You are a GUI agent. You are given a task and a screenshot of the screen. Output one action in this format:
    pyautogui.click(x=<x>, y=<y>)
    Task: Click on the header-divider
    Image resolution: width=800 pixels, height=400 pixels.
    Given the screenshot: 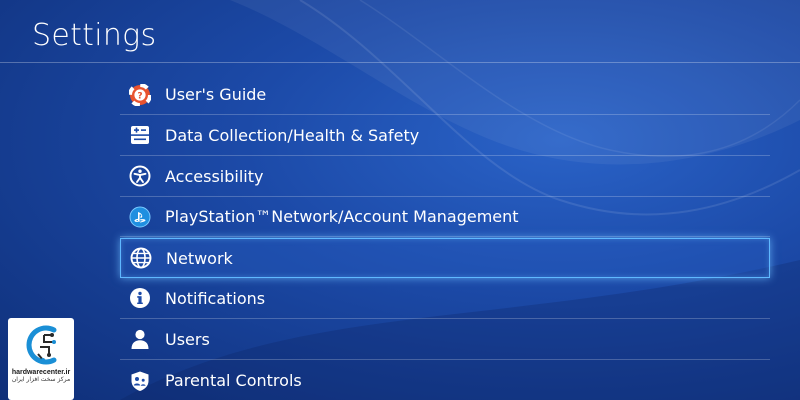 What is the action you would take?
    pyautogui.click(x=400, y=62)
    